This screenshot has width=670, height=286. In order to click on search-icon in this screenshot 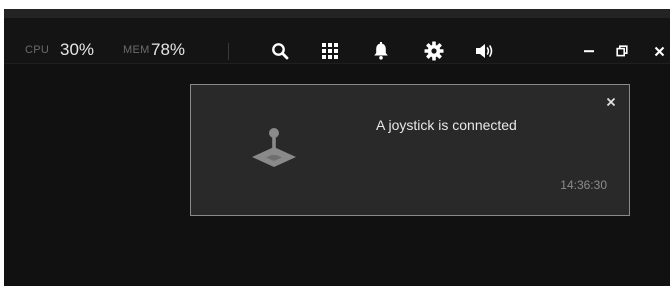, I will do `click(280, 51)`.